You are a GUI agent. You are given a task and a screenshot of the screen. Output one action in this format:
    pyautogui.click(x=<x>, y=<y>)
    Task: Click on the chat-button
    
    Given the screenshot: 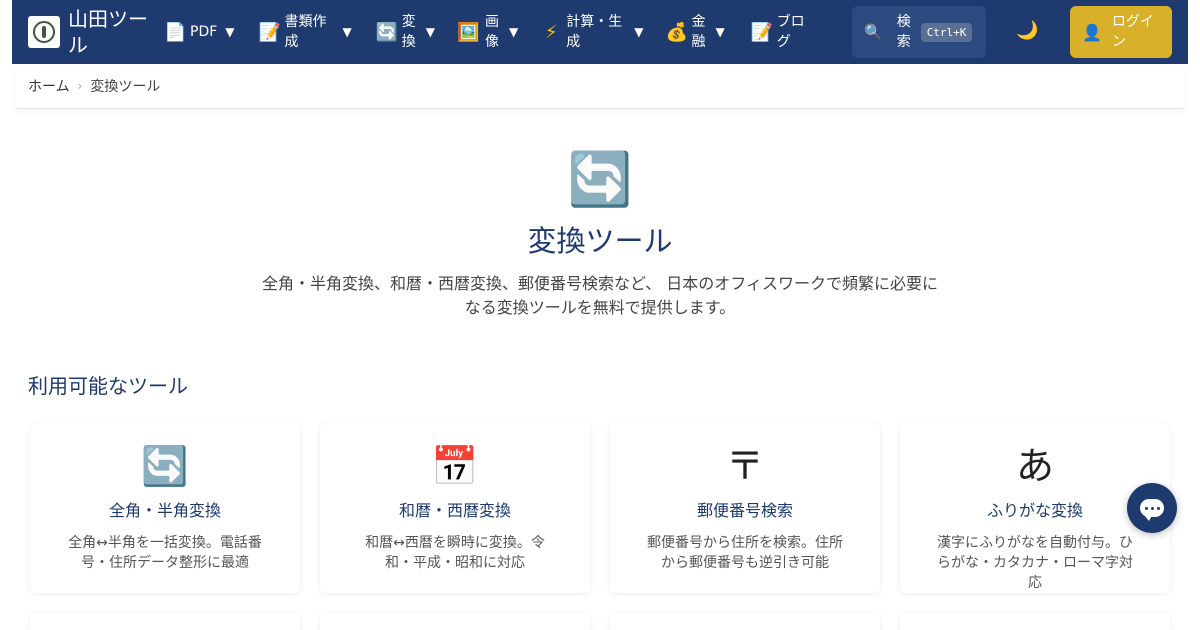 What is the action you would take?
    pyautogui.click(x=1152, y=508)
    